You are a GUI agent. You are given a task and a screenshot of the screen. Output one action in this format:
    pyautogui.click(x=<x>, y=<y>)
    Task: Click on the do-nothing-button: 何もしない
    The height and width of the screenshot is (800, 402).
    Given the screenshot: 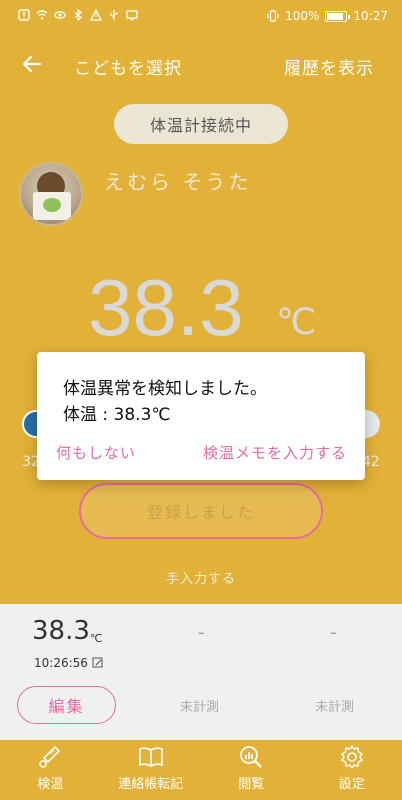 What is the action you would take?
    pyautogui.click(x=96, y=452)
    